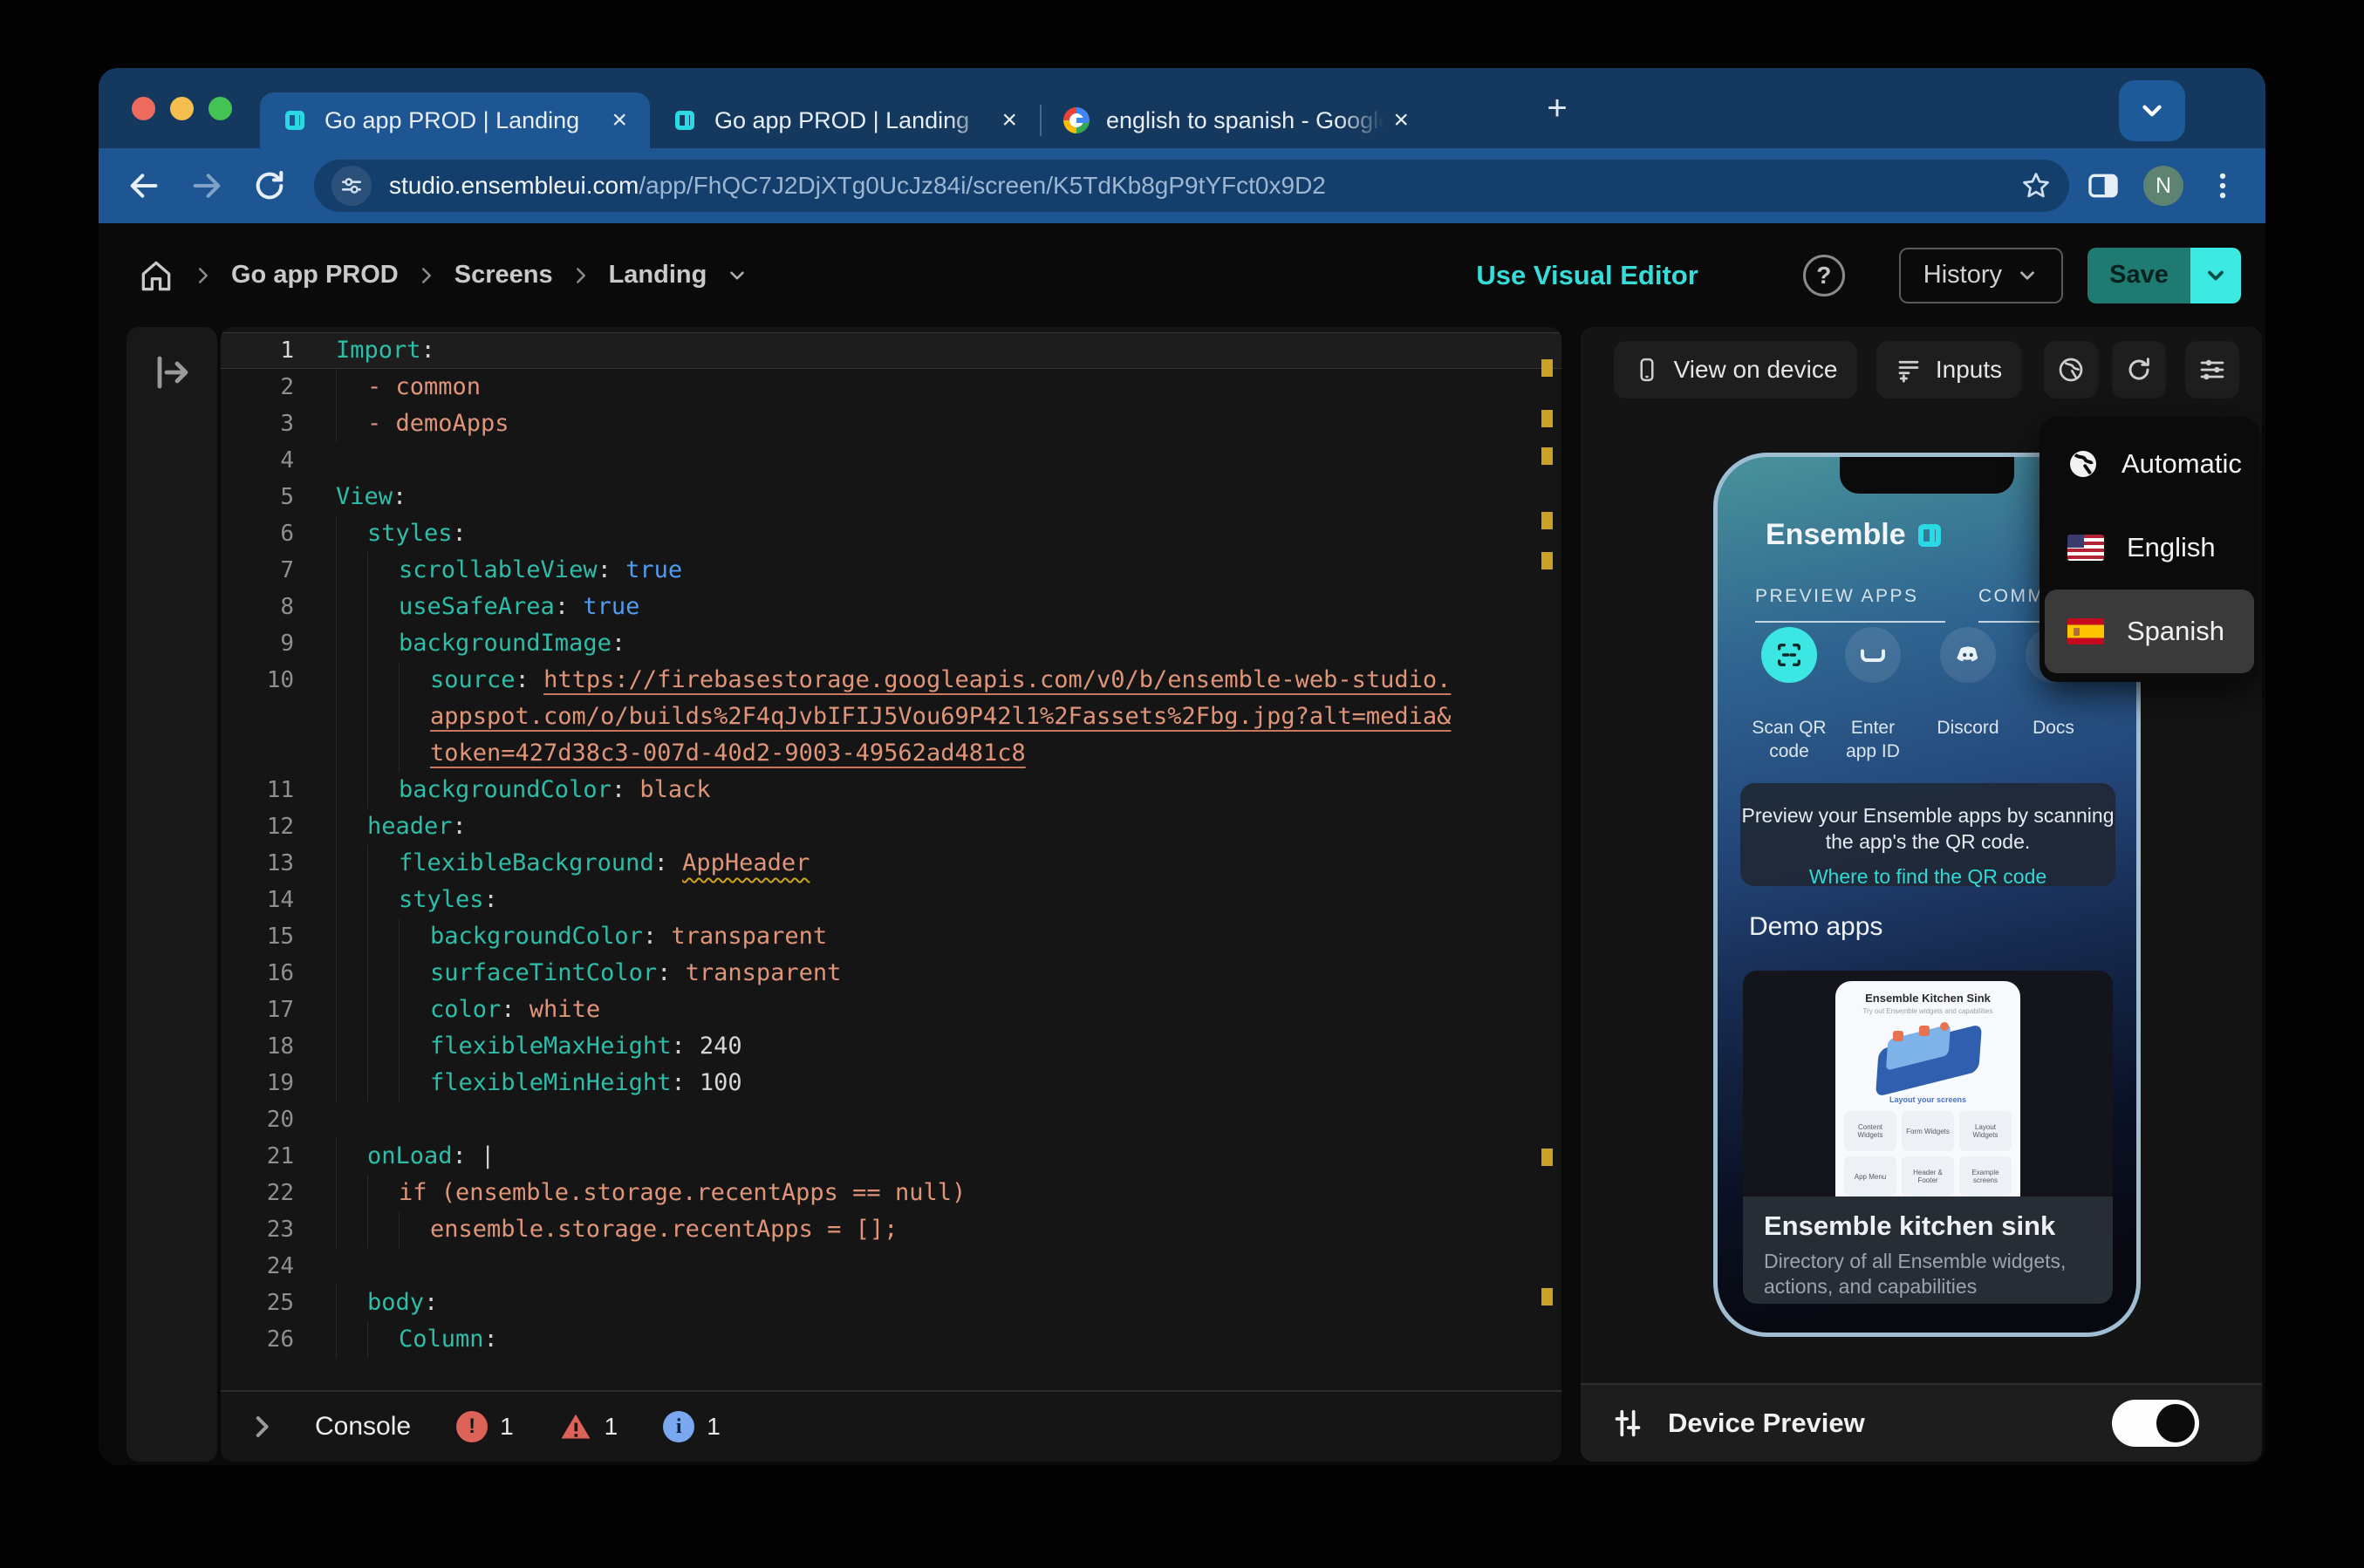  What do you see at coordinates (2139, 370) in the screenshot?
I see `refresh-preview-button` at bounding box center [2139, 370].